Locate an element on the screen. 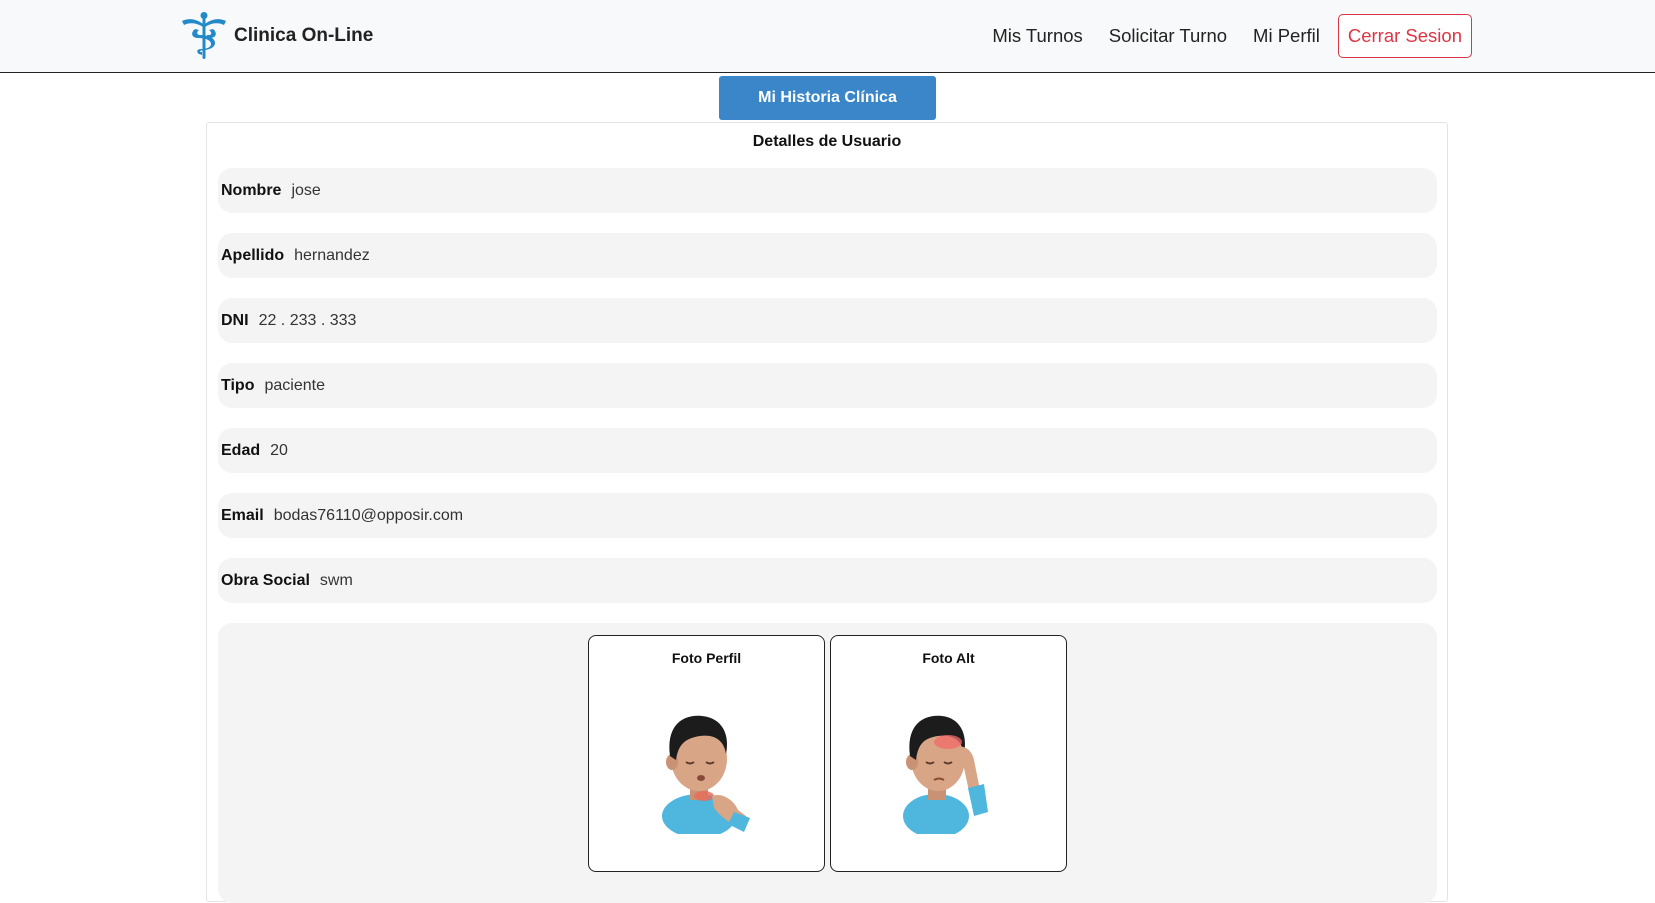 Image resolution: width=1655 pixels, height=903 pixels. field-value: 20 is located at coordinates (279, 450).